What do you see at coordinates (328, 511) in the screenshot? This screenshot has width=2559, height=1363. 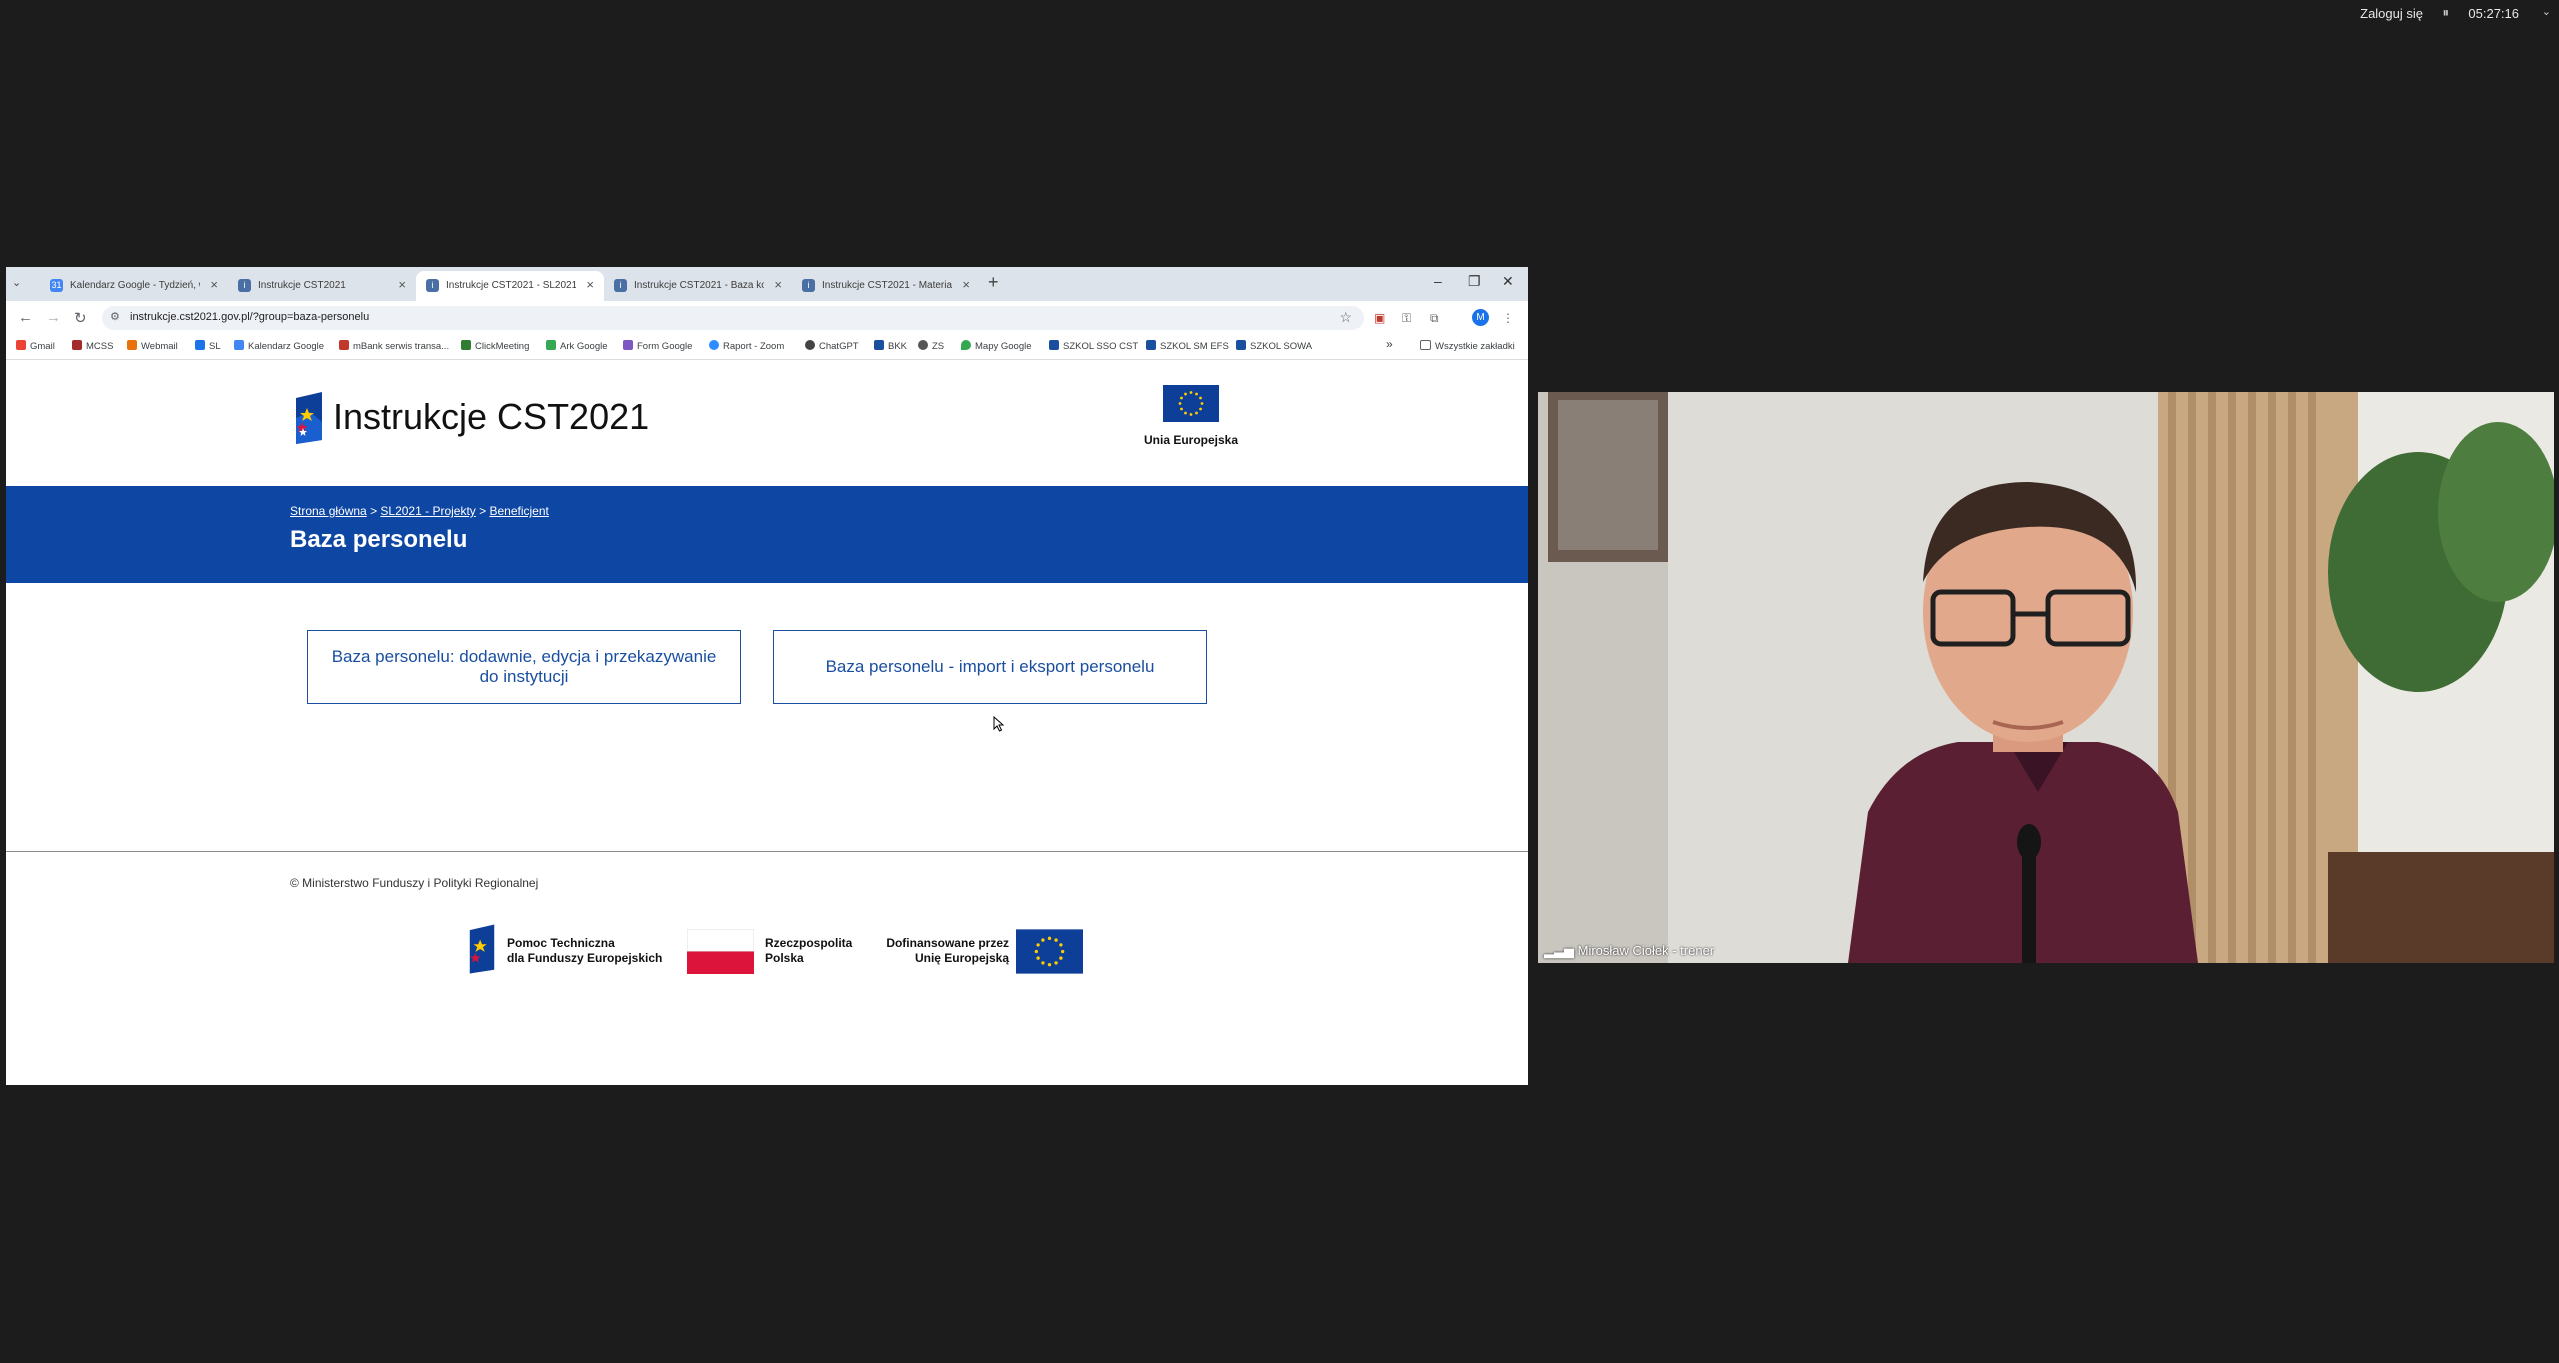 I see `breadcrumb-home: Strona główna` at bounding box center [328, 511].